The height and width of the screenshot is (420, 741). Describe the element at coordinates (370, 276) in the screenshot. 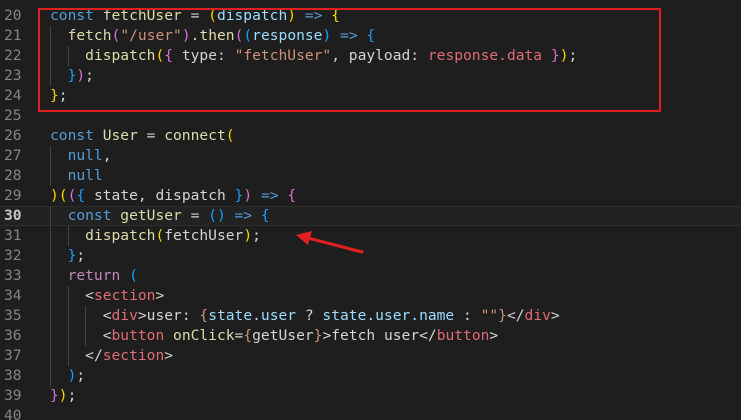

I see `code-line: 33 return (` at that location.